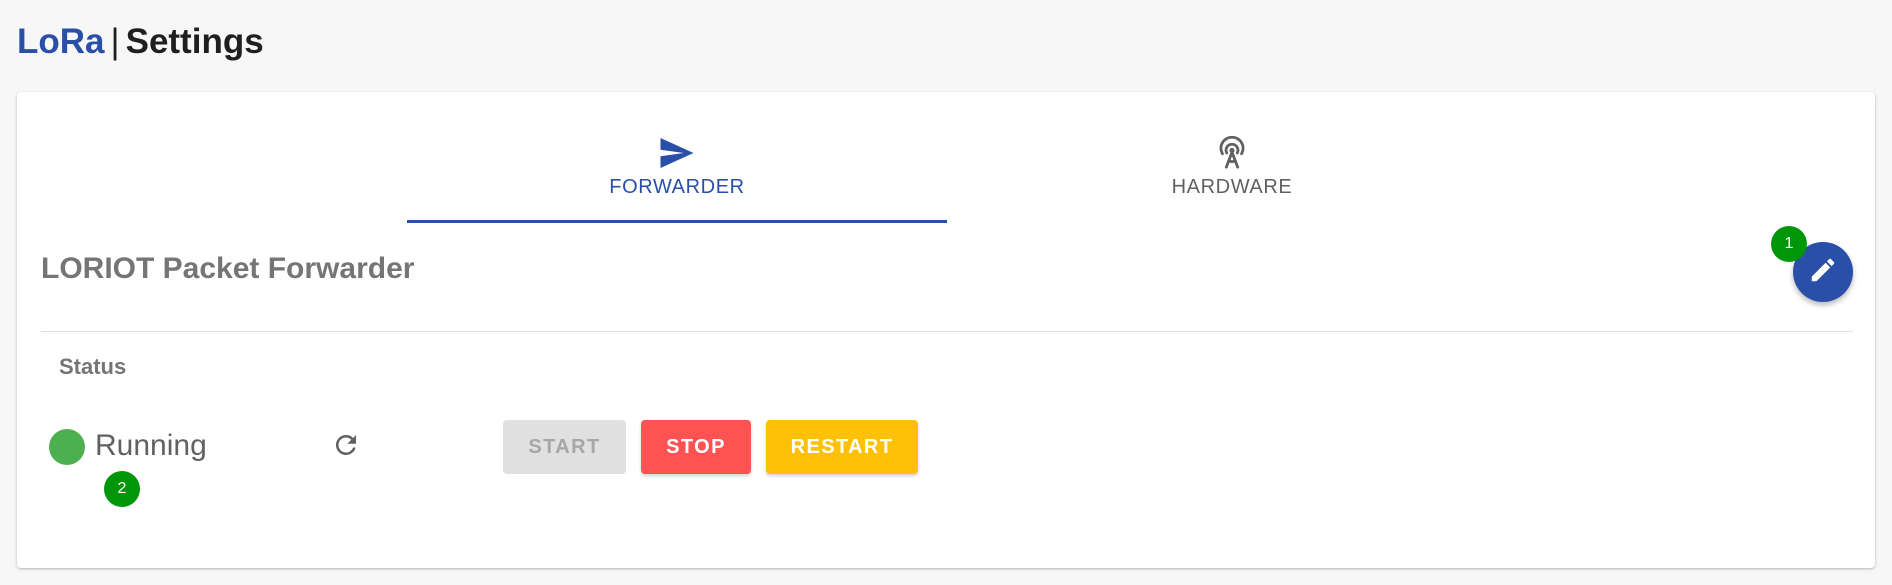 The image size is (1892, 585). What do you see at coordinates (1789, 244) in the screenshot?
I see `step-marker-1: 1` at bounding box center [1789, 244].